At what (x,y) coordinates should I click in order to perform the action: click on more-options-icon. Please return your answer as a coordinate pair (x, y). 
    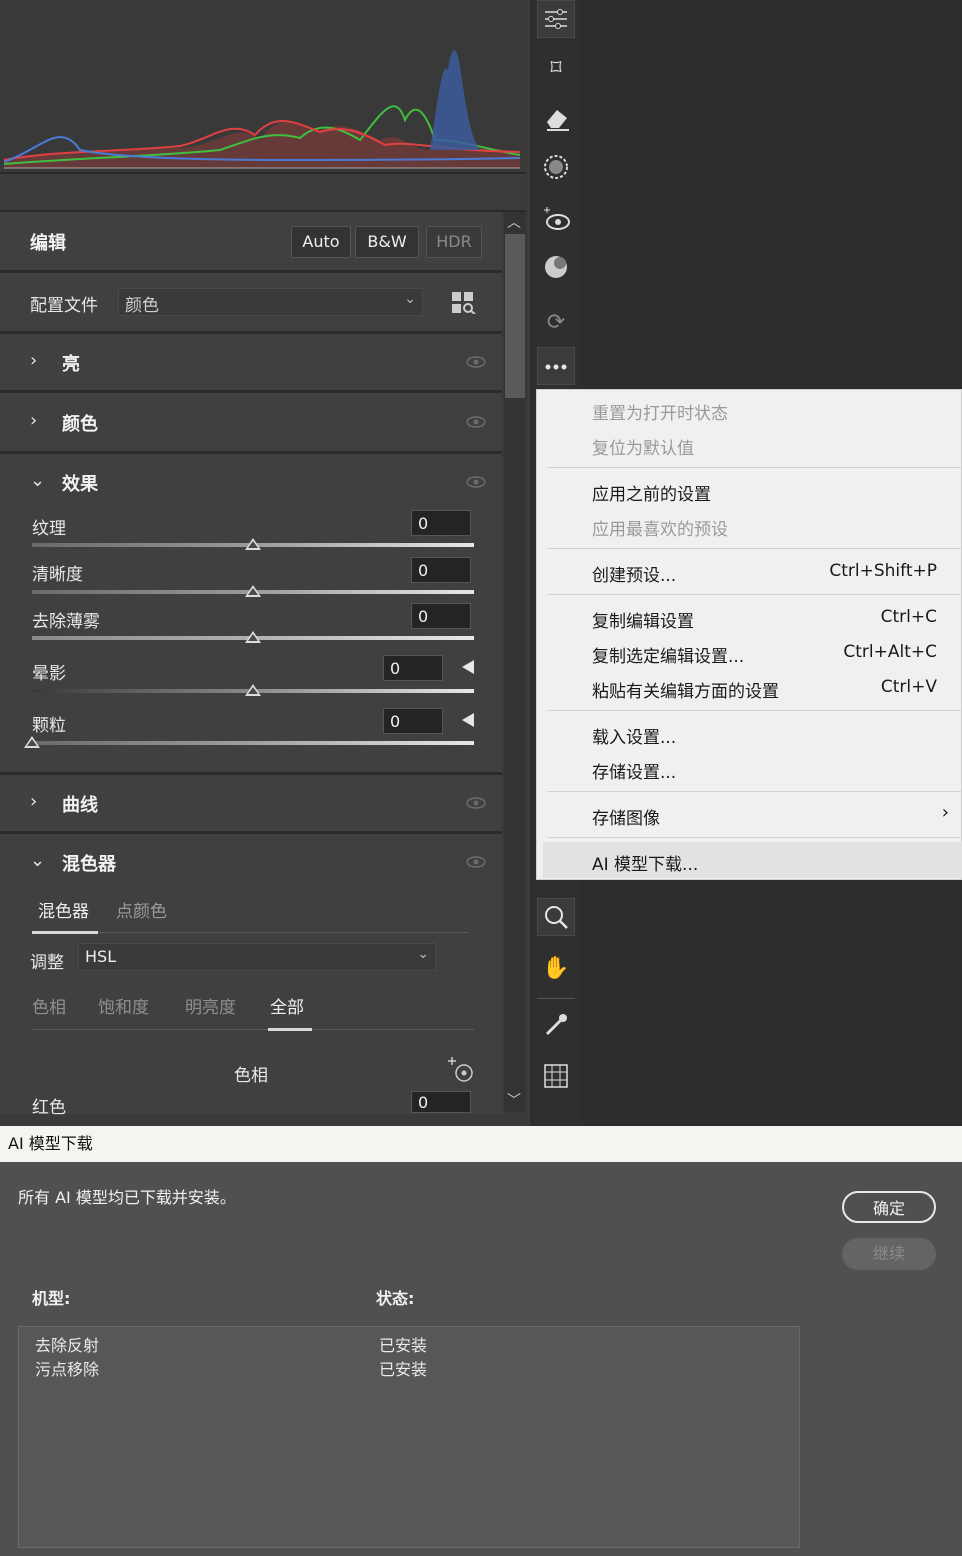
    Looking at the image, I should click on (556, 366).